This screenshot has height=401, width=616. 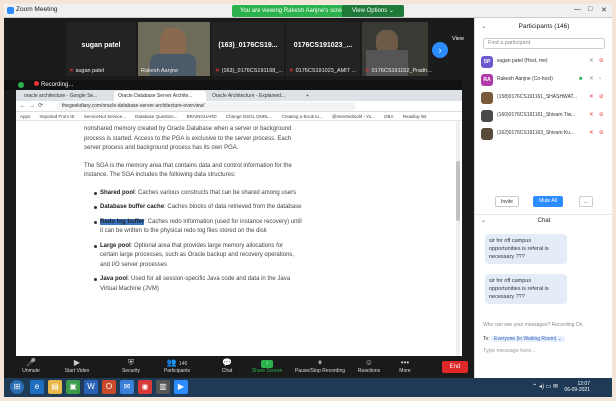 I want to click on maximize-icon: □, so click(x=590, y=9).